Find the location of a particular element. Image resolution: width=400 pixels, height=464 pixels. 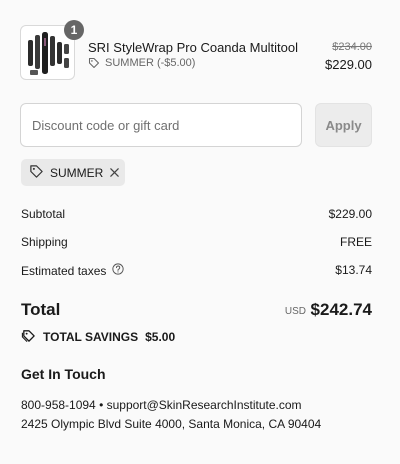

total-savings: TOTAL SAVINGS $5.00 is located at coordinates (98, 337).